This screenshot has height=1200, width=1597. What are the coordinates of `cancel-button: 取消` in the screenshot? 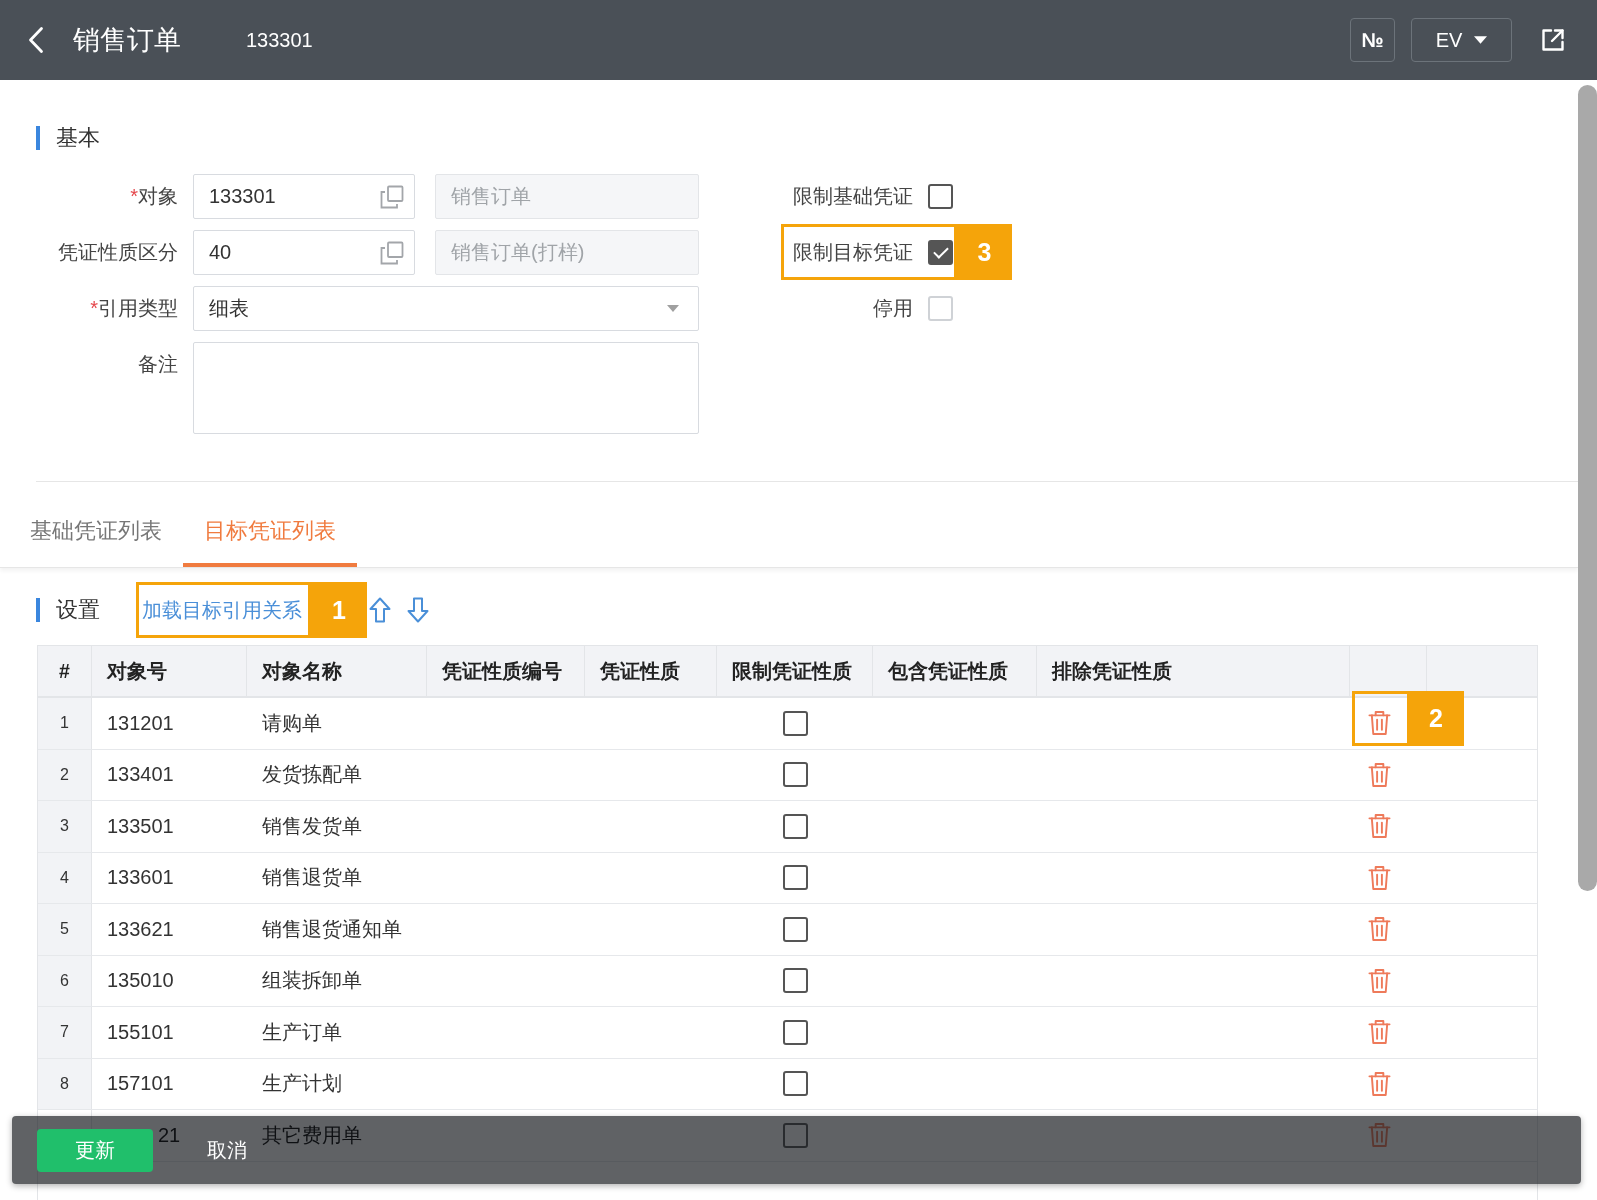 It's located at (227, 1150).